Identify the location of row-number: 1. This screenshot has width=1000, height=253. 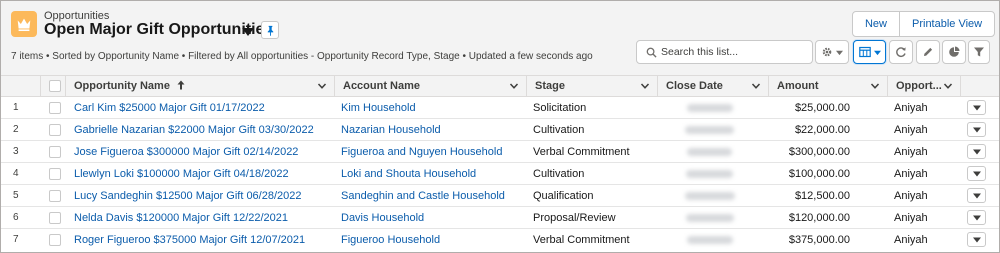
(16, 107).